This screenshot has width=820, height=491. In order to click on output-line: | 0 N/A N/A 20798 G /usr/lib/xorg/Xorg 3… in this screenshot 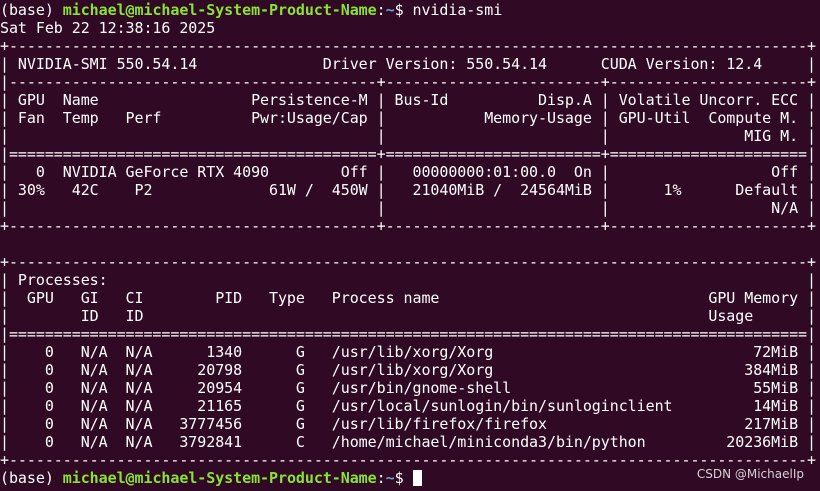, I will do `click(408, 370)`.